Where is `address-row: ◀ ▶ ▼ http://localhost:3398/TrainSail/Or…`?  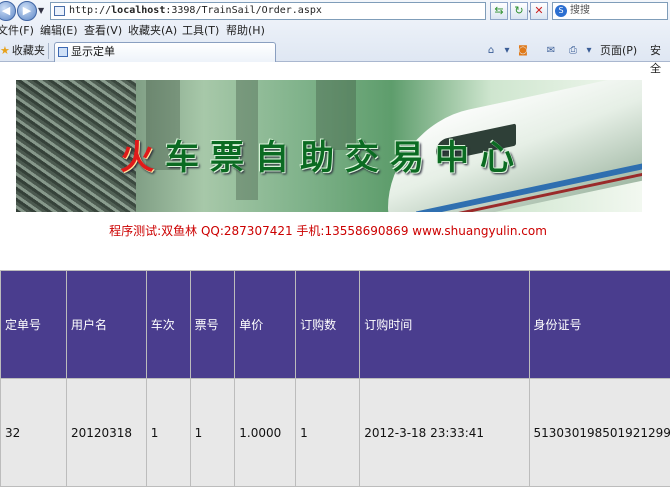
address-row: ◀ ▶ ▼ http://localhost:3398/TrainSail/Or… is located at coordinates (335, 11).